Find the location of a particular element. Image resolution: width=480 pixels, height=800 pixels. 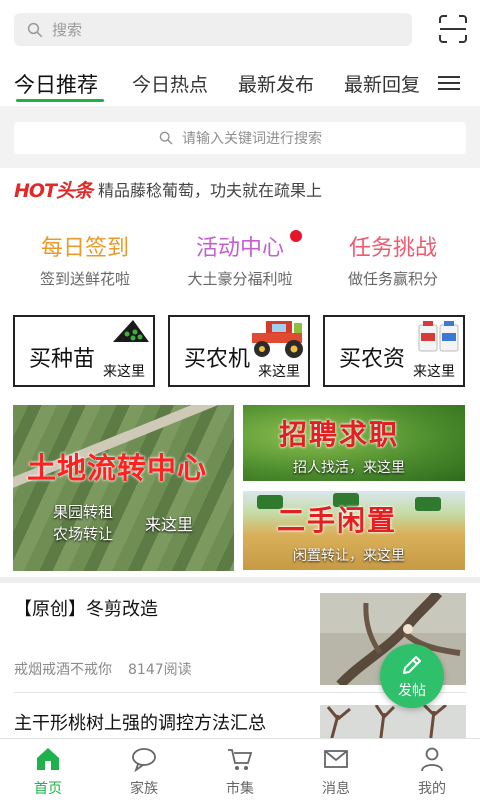

keyword-search-input: 请输入关键词进行搜索 is located at coordinates (240, 138).